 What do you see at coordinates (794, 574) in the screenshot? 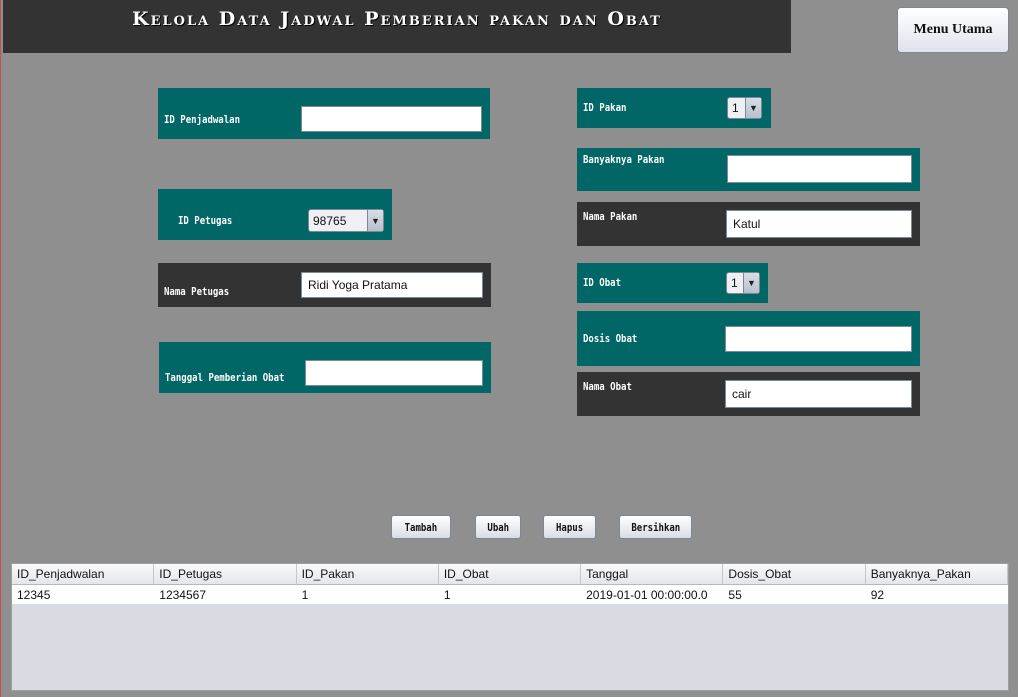
I see `column-header: Dosis_Obat` at bounding box center [794, 574].